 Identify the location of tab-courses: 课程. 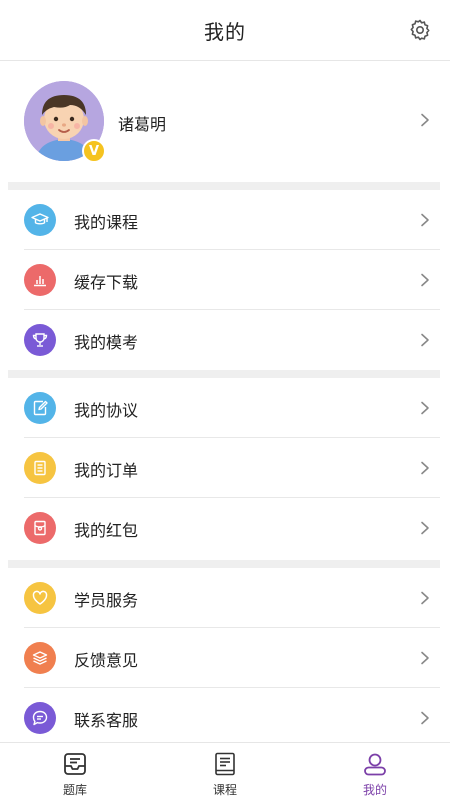
(225, 772).